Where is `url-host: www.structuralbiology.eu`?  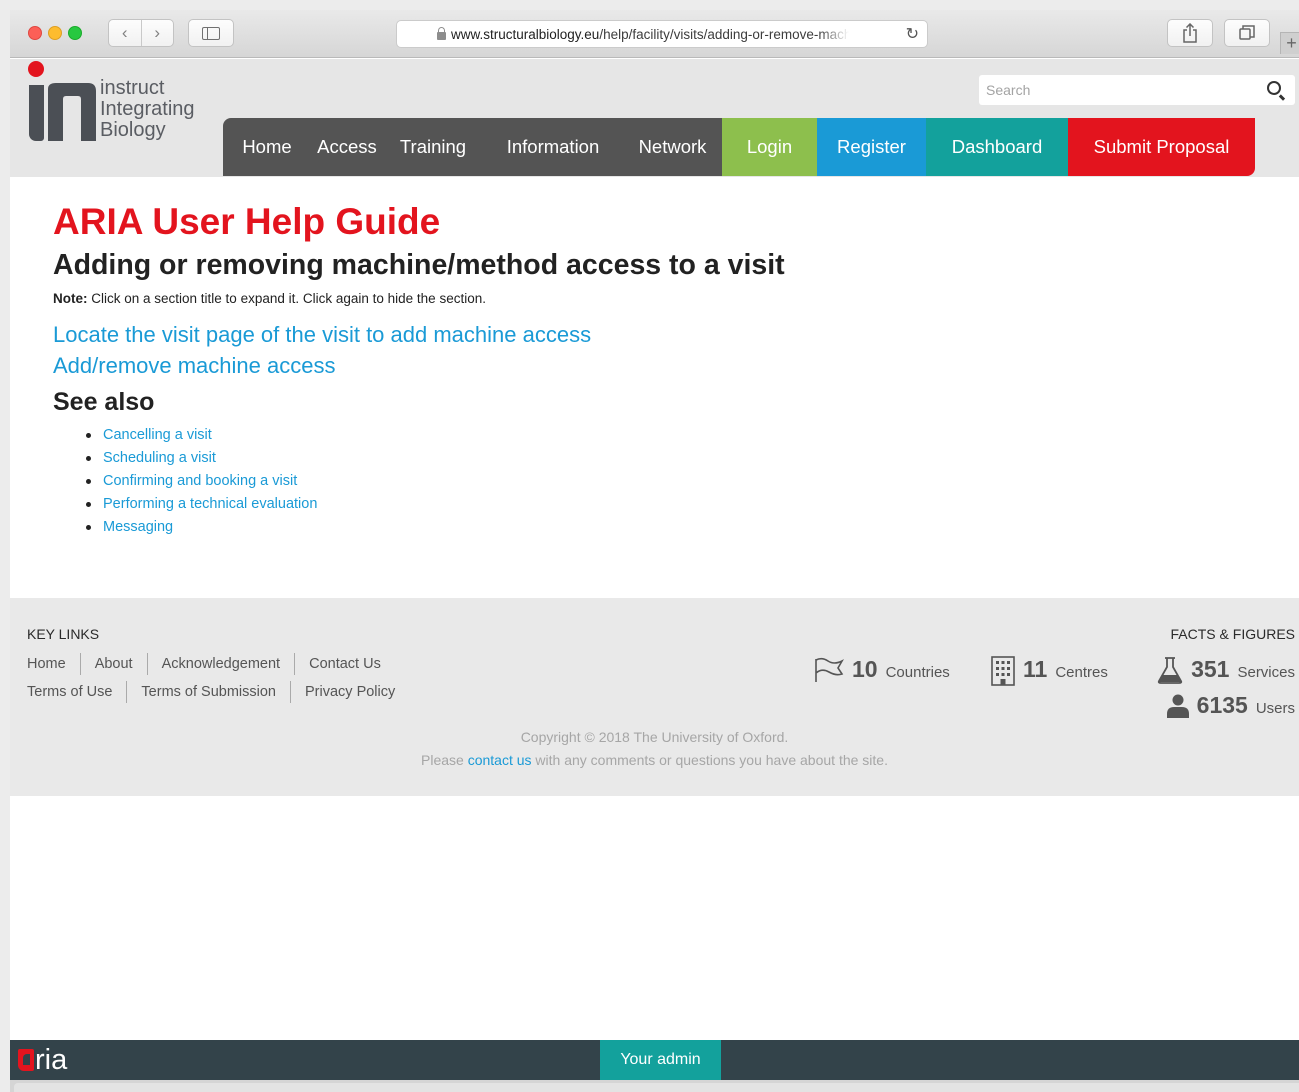 url-host: www.structuralbiology.eu is located at coordinates (525, 34).